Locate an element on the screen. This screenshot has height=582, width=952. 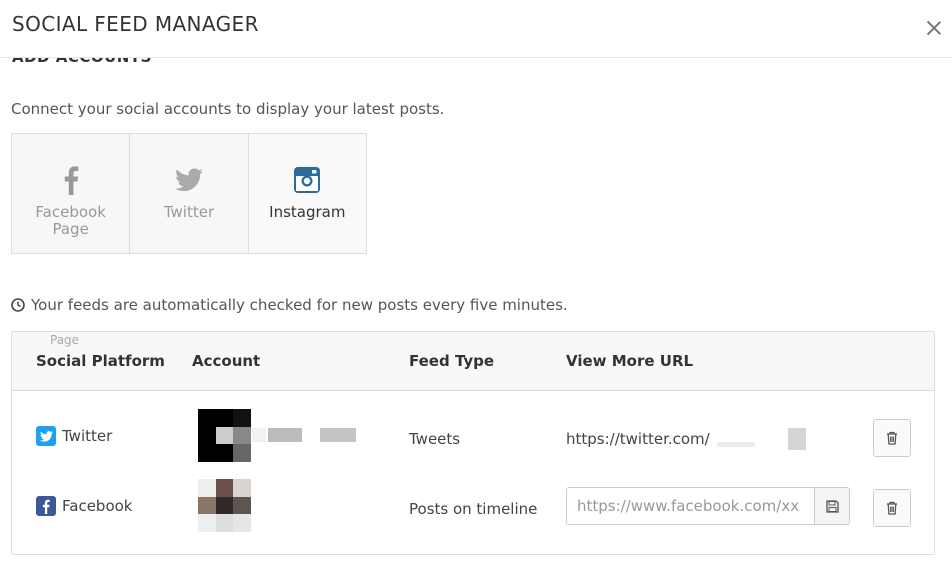
platform-cell: Facebook is located at coordinates (84, 506).